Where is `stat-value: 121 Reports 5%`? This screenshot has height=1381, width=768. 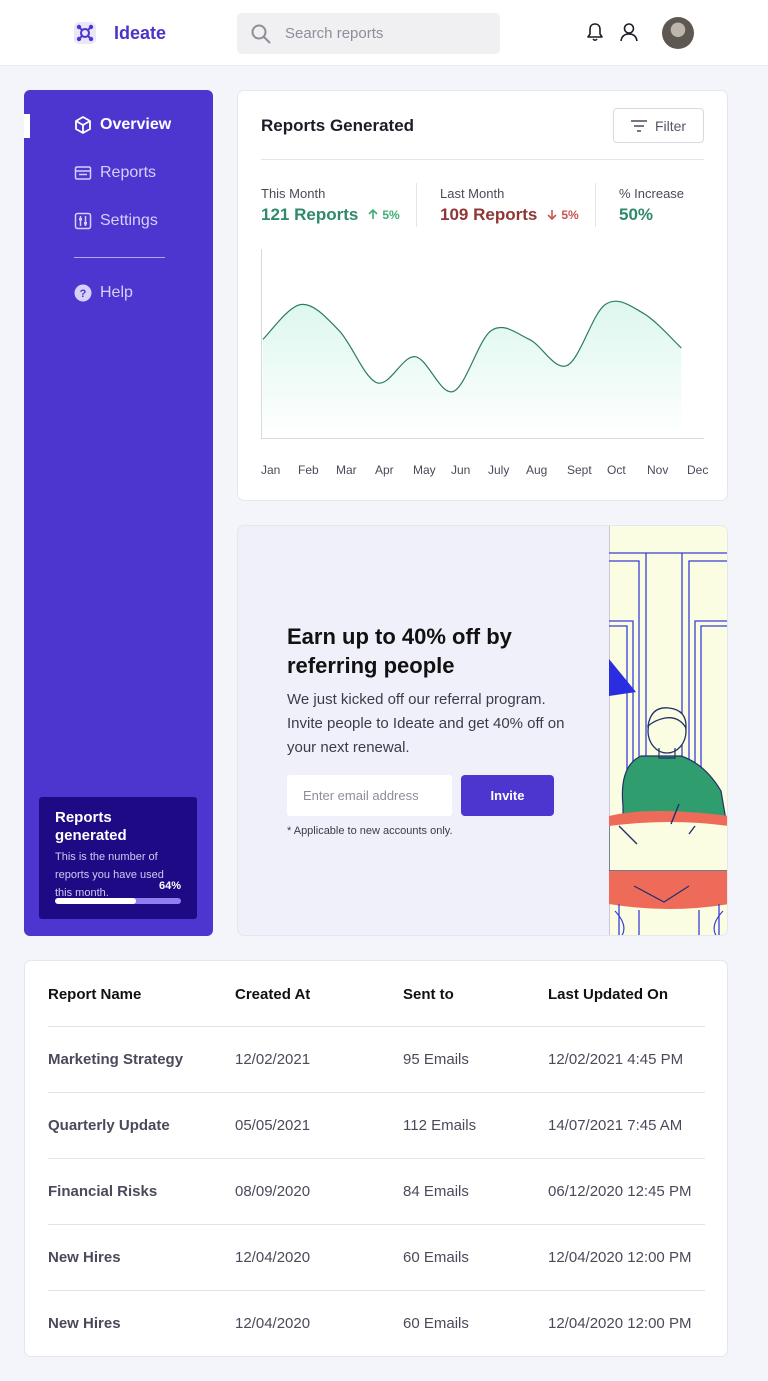 stat-value: 121 Reports 5% is located at coordinates (330, 215).